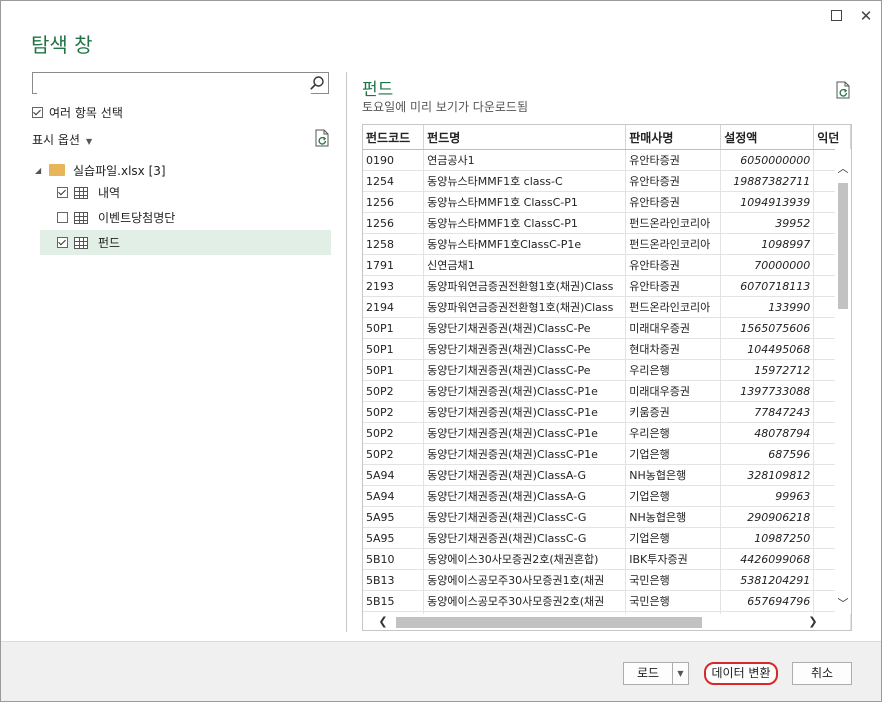 The height and width of the screenshot is (702, 882). I want to click on table-cell: 키움증권, so click(673, 412).